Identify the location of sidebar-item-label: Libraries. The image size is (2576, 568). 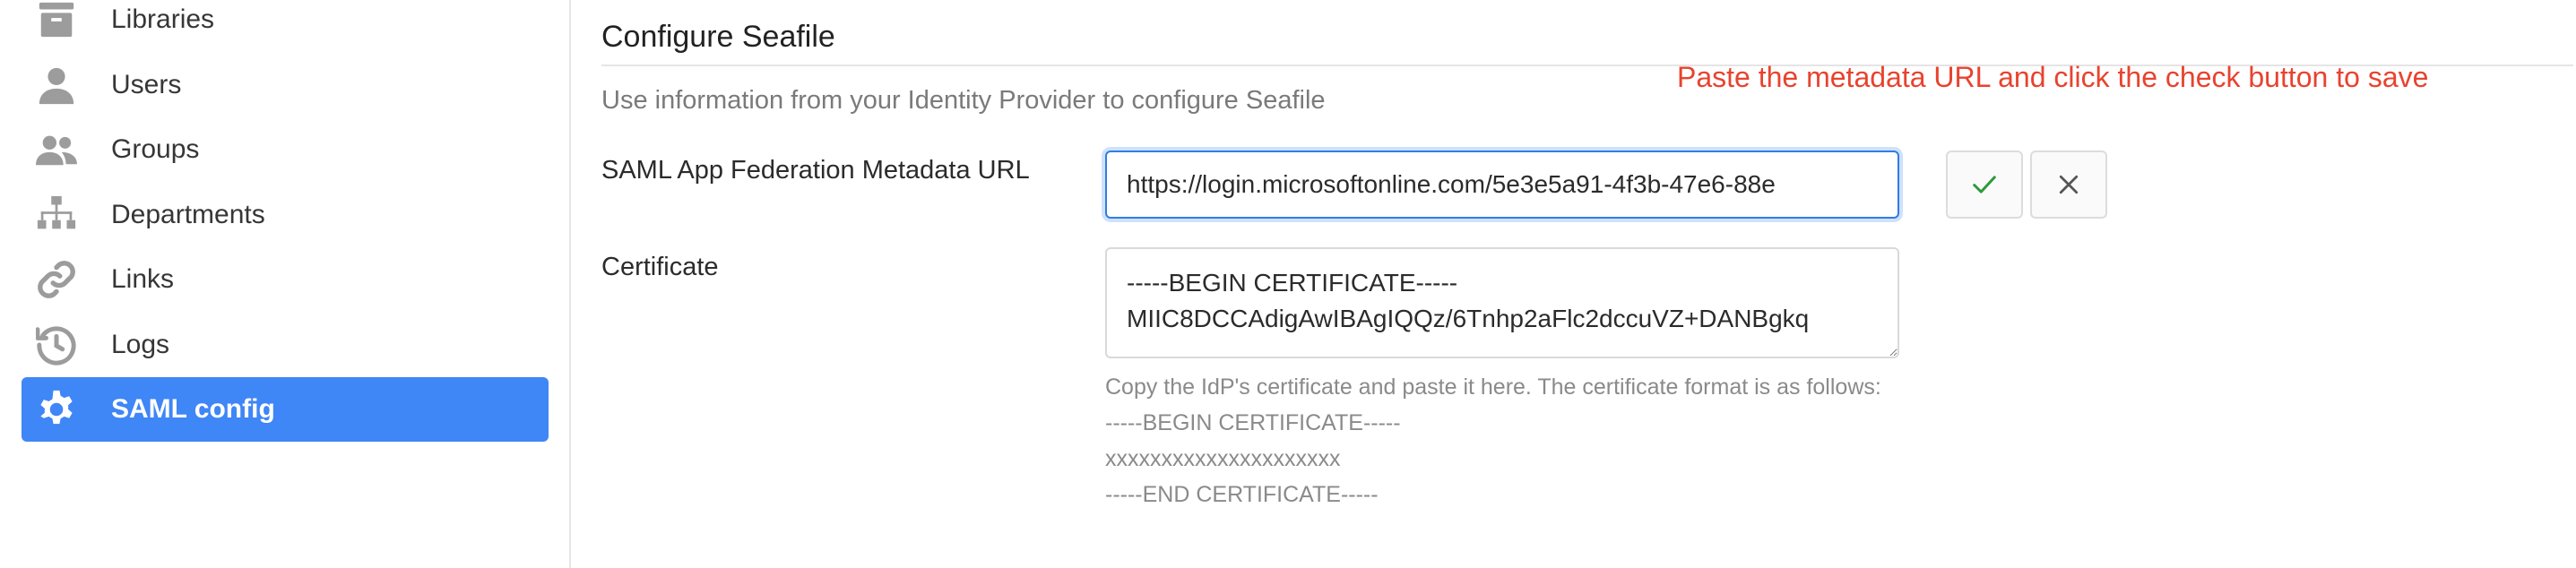
(163, 19).